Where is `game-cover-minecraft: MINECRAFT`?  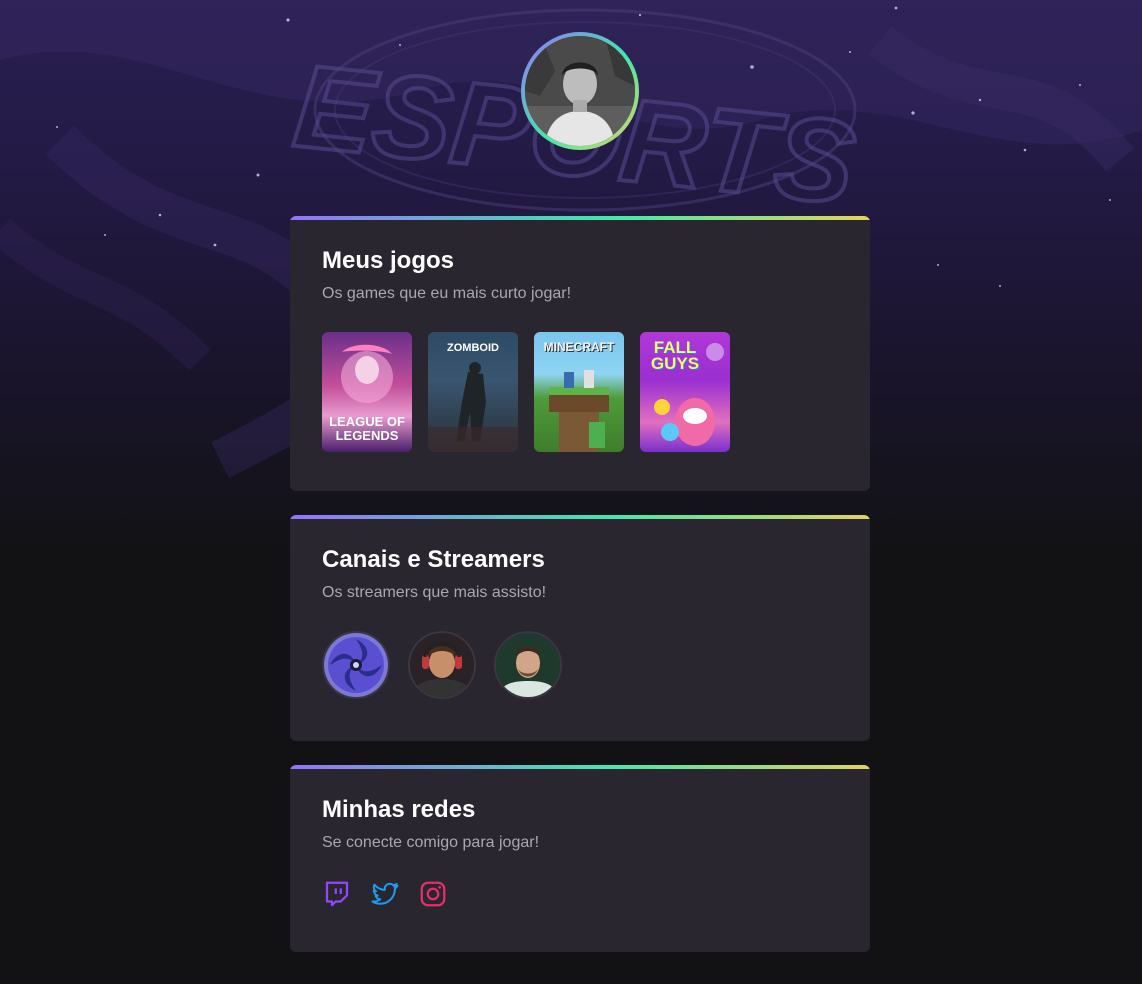 game-cover-minecraft: MINECRAFT is located at coordinates (579, 392).